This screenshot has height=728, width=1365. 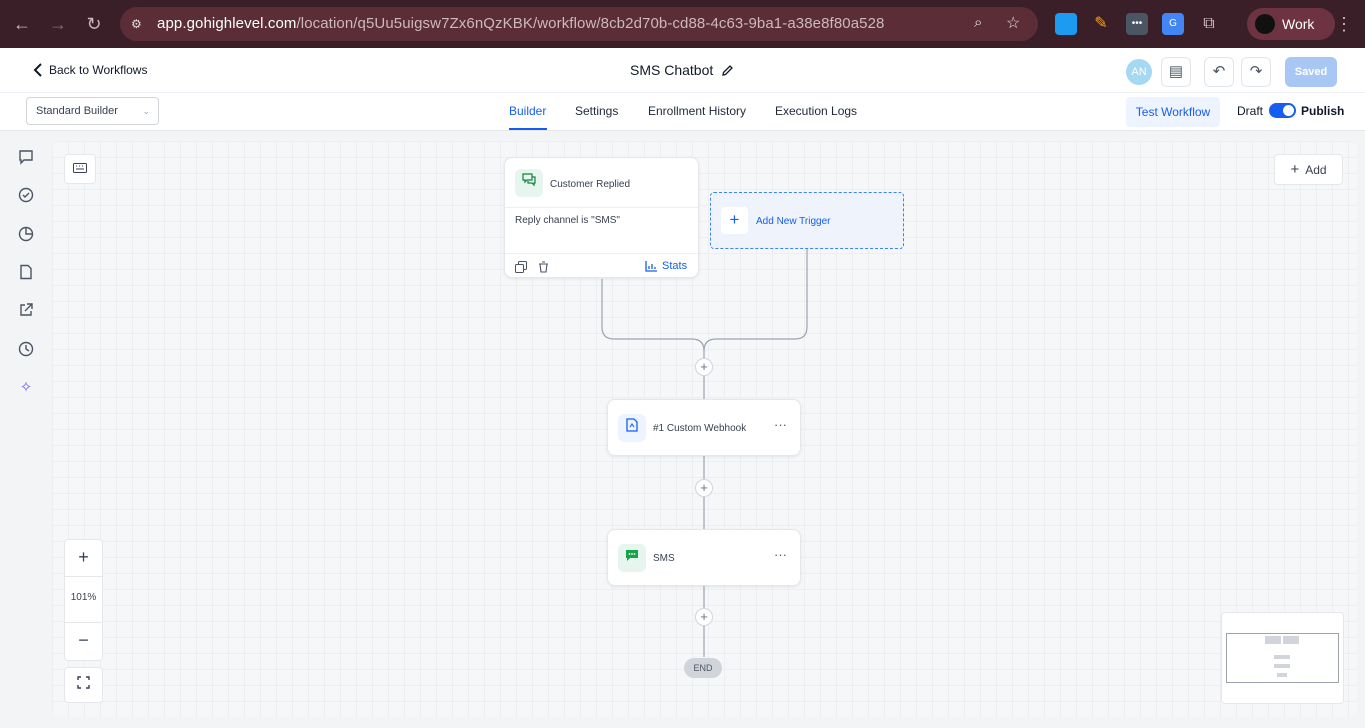 What do you see at coordinates (1265, 24) in the screenshot?
I see `profile-avatar-icon` at bounding box center [1265, 24].